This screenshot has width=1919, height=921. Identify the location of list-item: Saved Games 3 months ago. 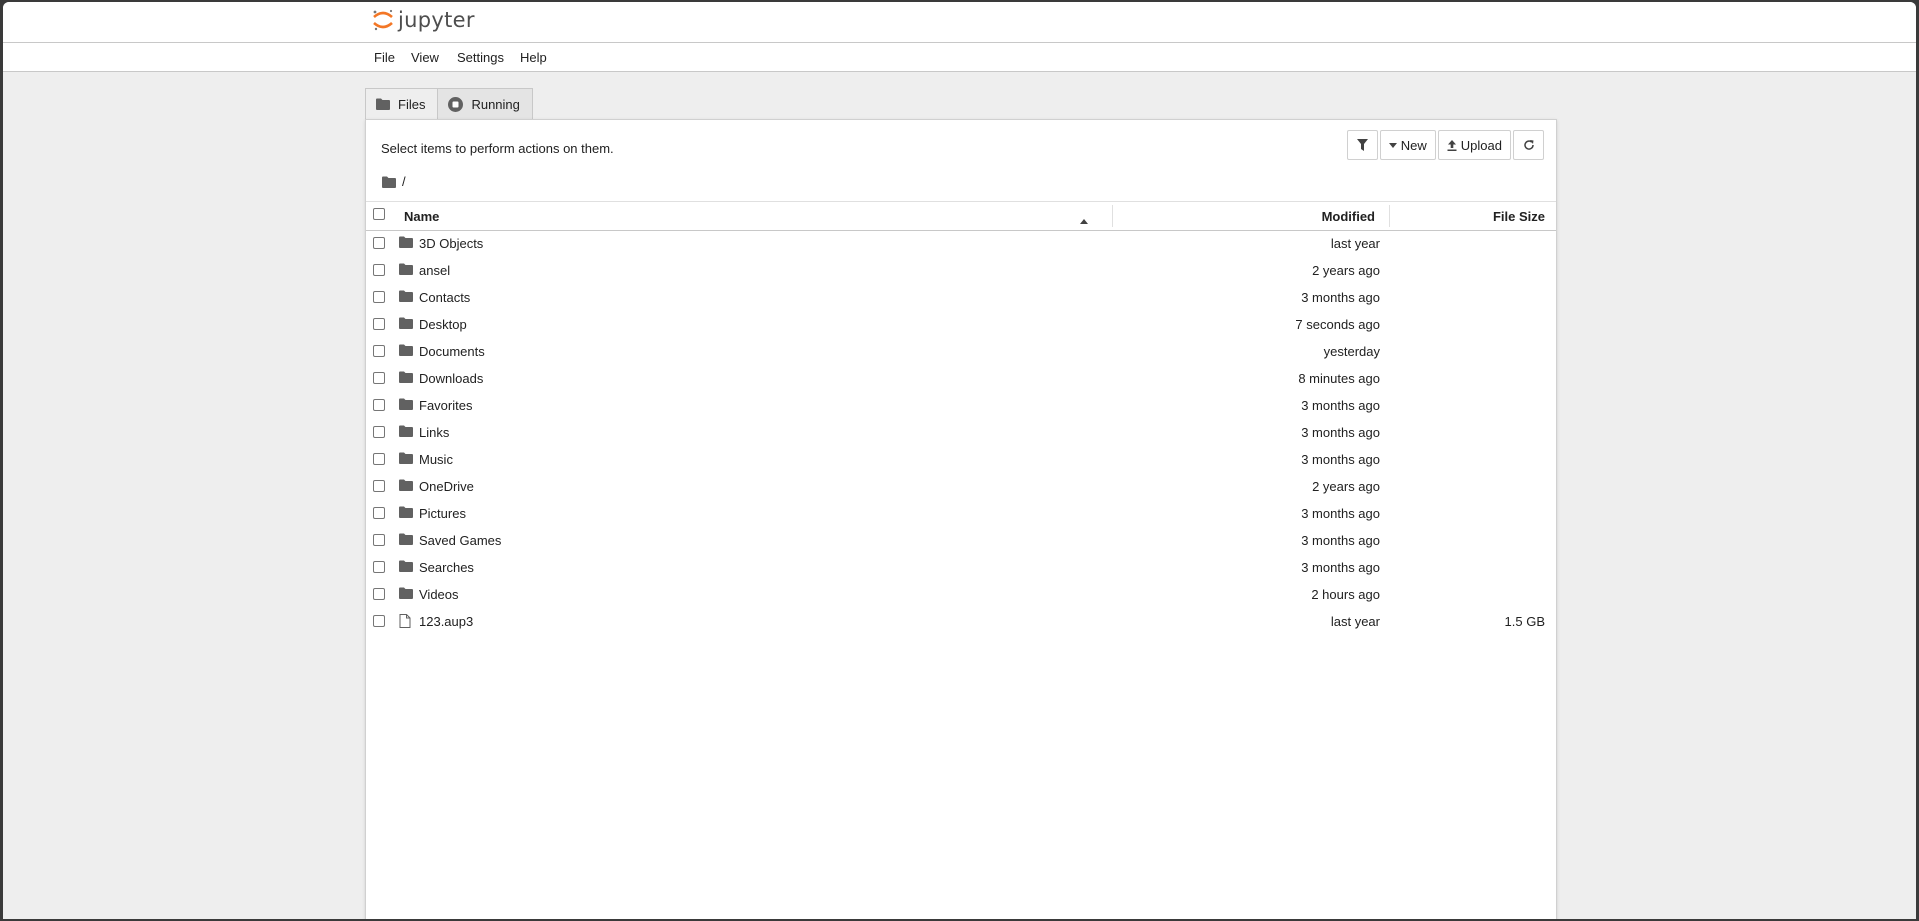
(961, 540).